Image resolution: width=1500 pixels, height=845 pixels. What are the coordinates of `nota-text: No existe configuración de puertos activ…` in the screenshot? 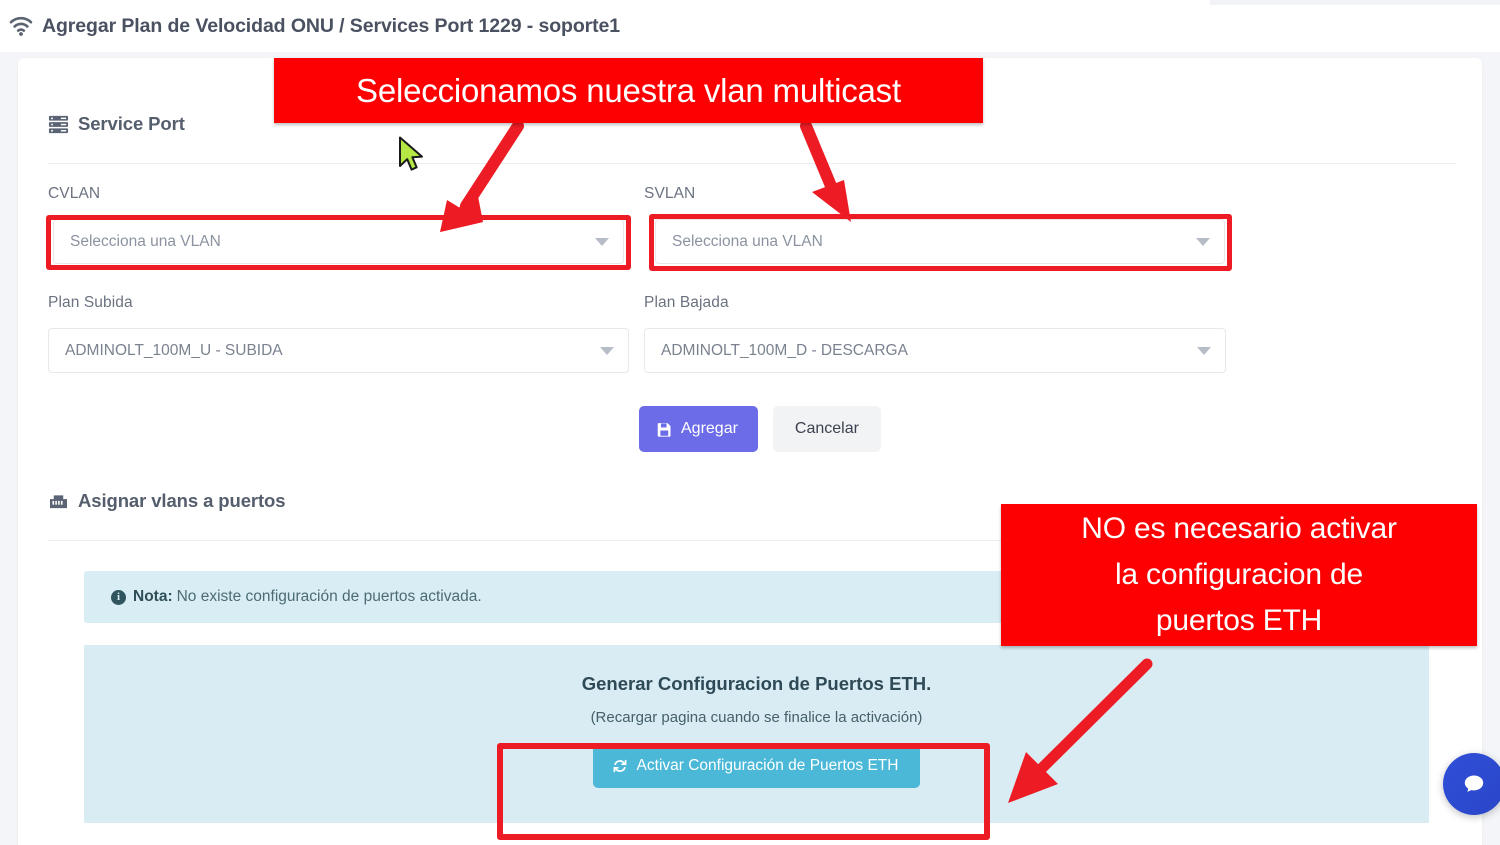 It's located at (329, 596).